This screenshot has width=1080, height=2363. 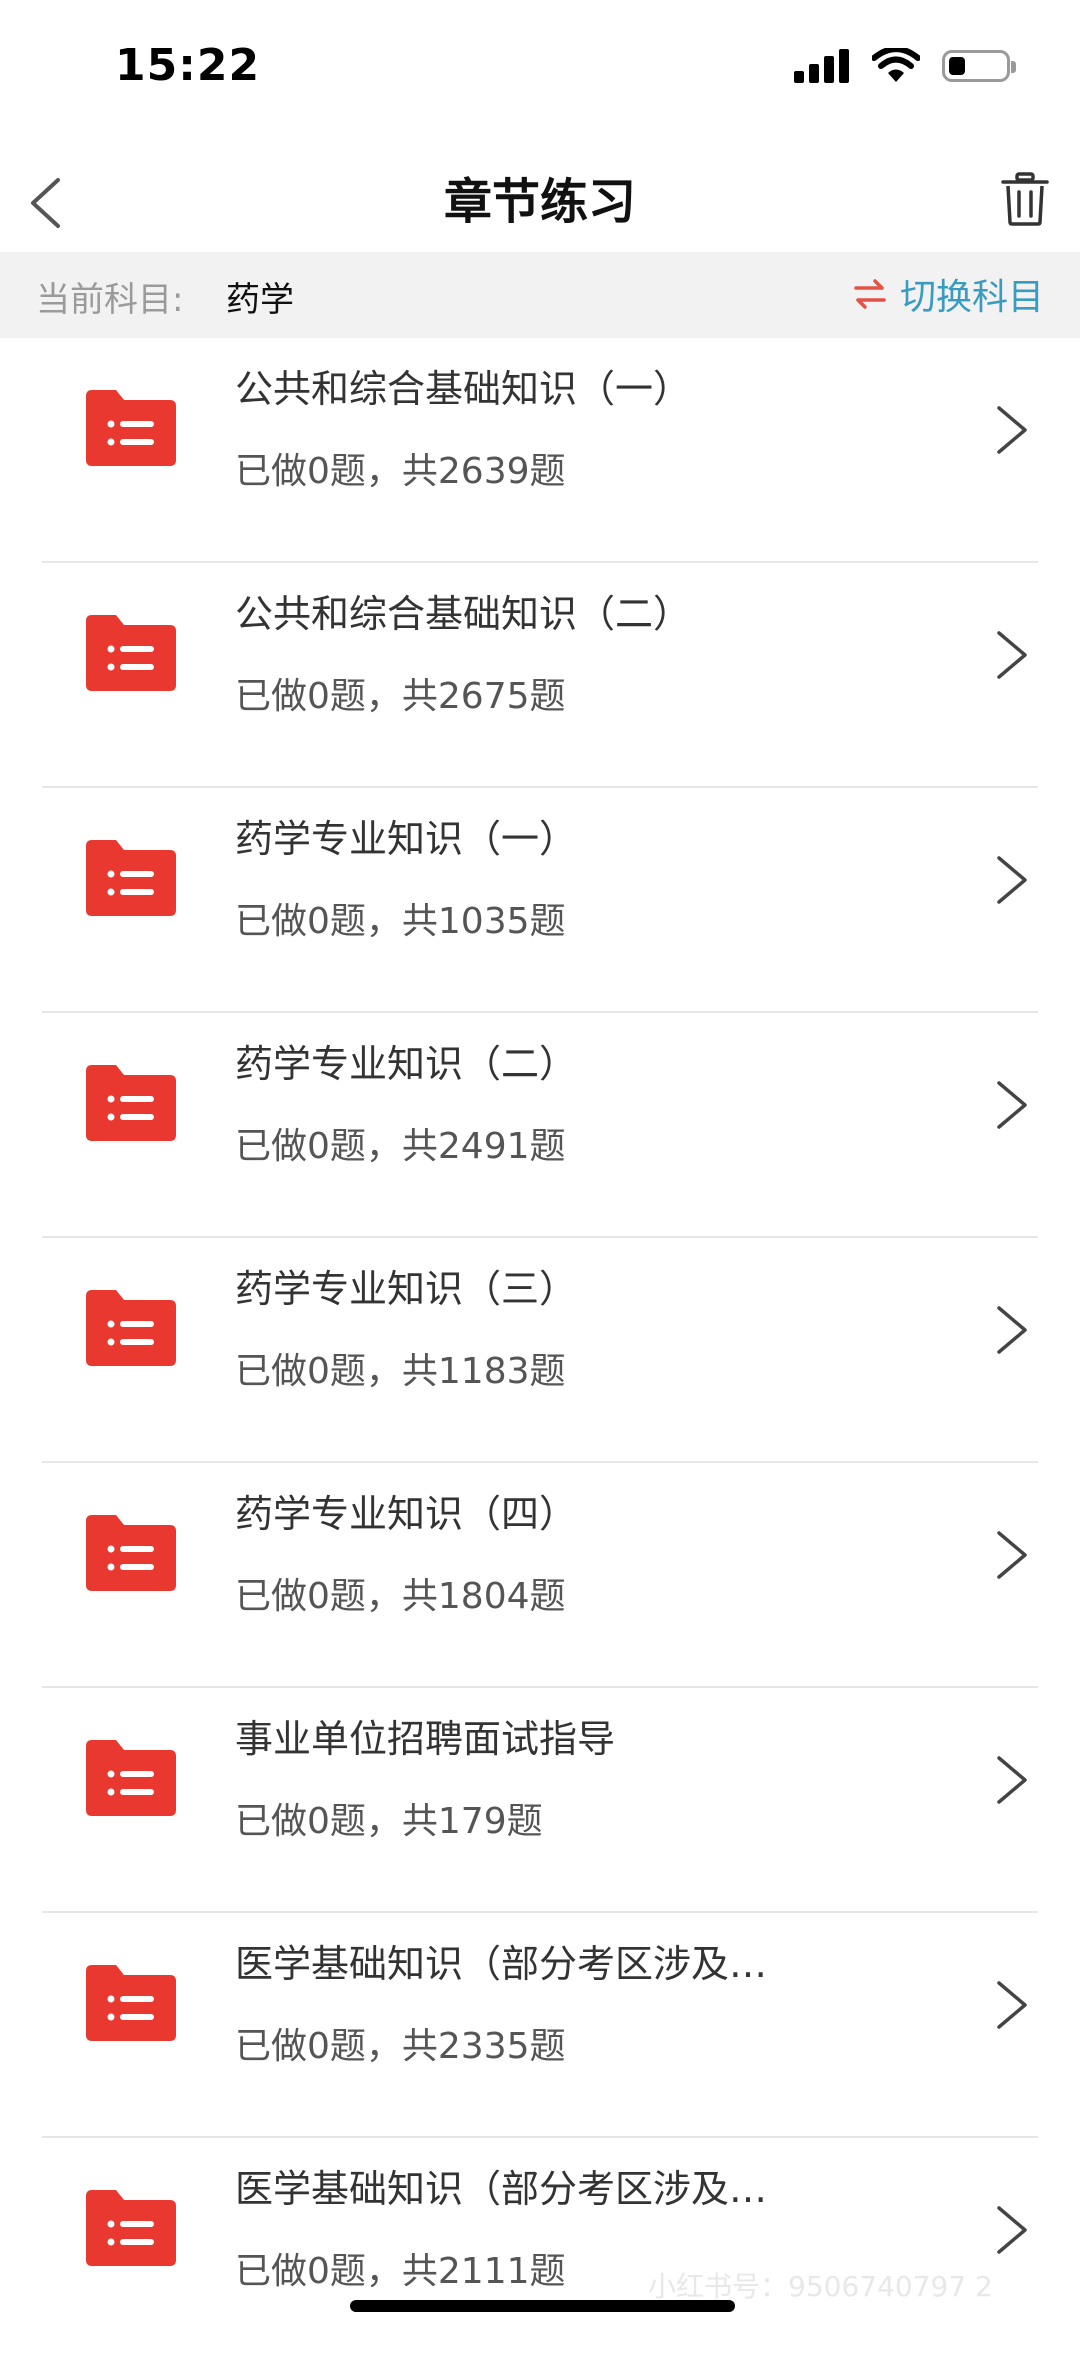 I want to click on subject-bar: 当前科目: 药学 切换科目, so click(x=540, y=295).